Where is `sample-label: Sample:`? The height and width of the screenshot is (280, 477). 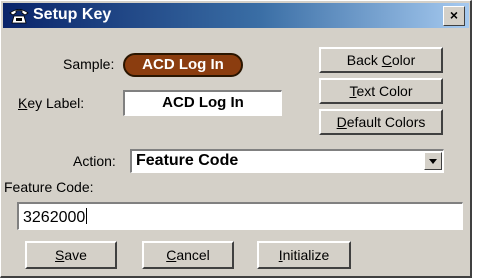
sample-label: Sample: is located at coordinates (89, 64).